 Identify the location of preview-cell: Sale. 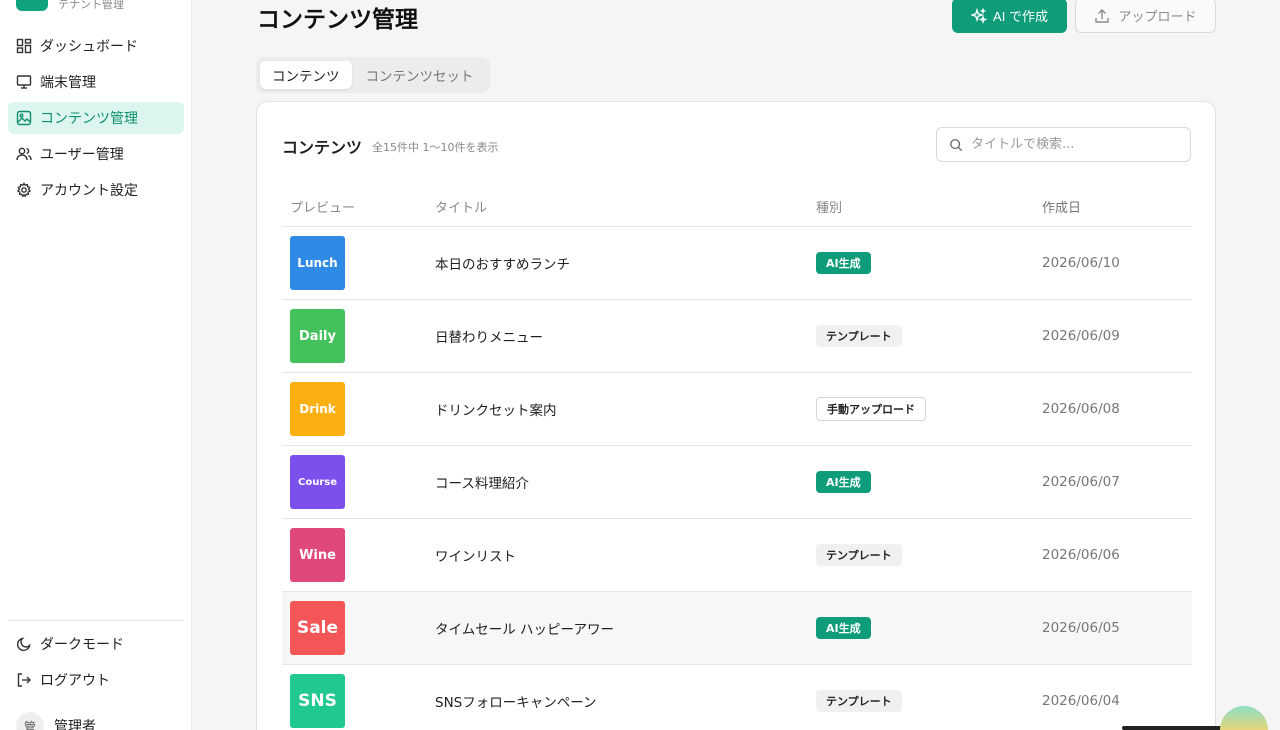
(354, 628).